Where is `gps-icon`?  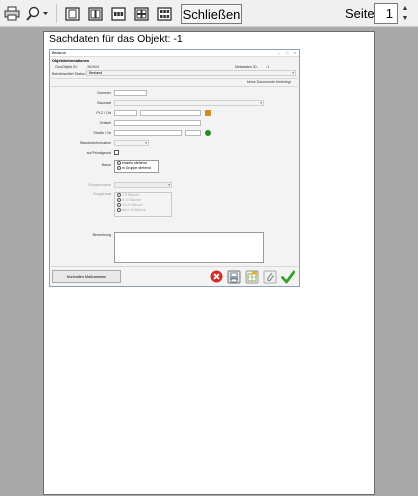
gps-icon is located at coordinates (208, 133).